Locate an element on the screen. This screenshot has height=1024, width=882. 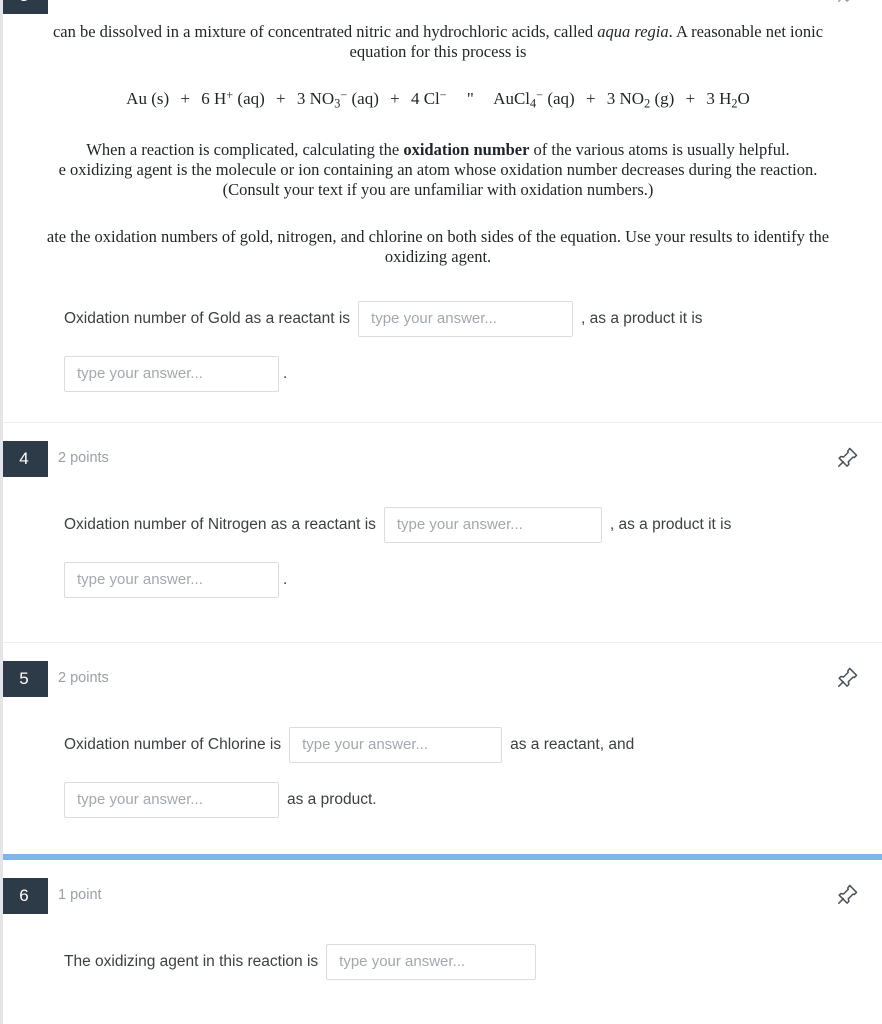
eq-no3-state: (aq) is located at coordinates (365, 99).